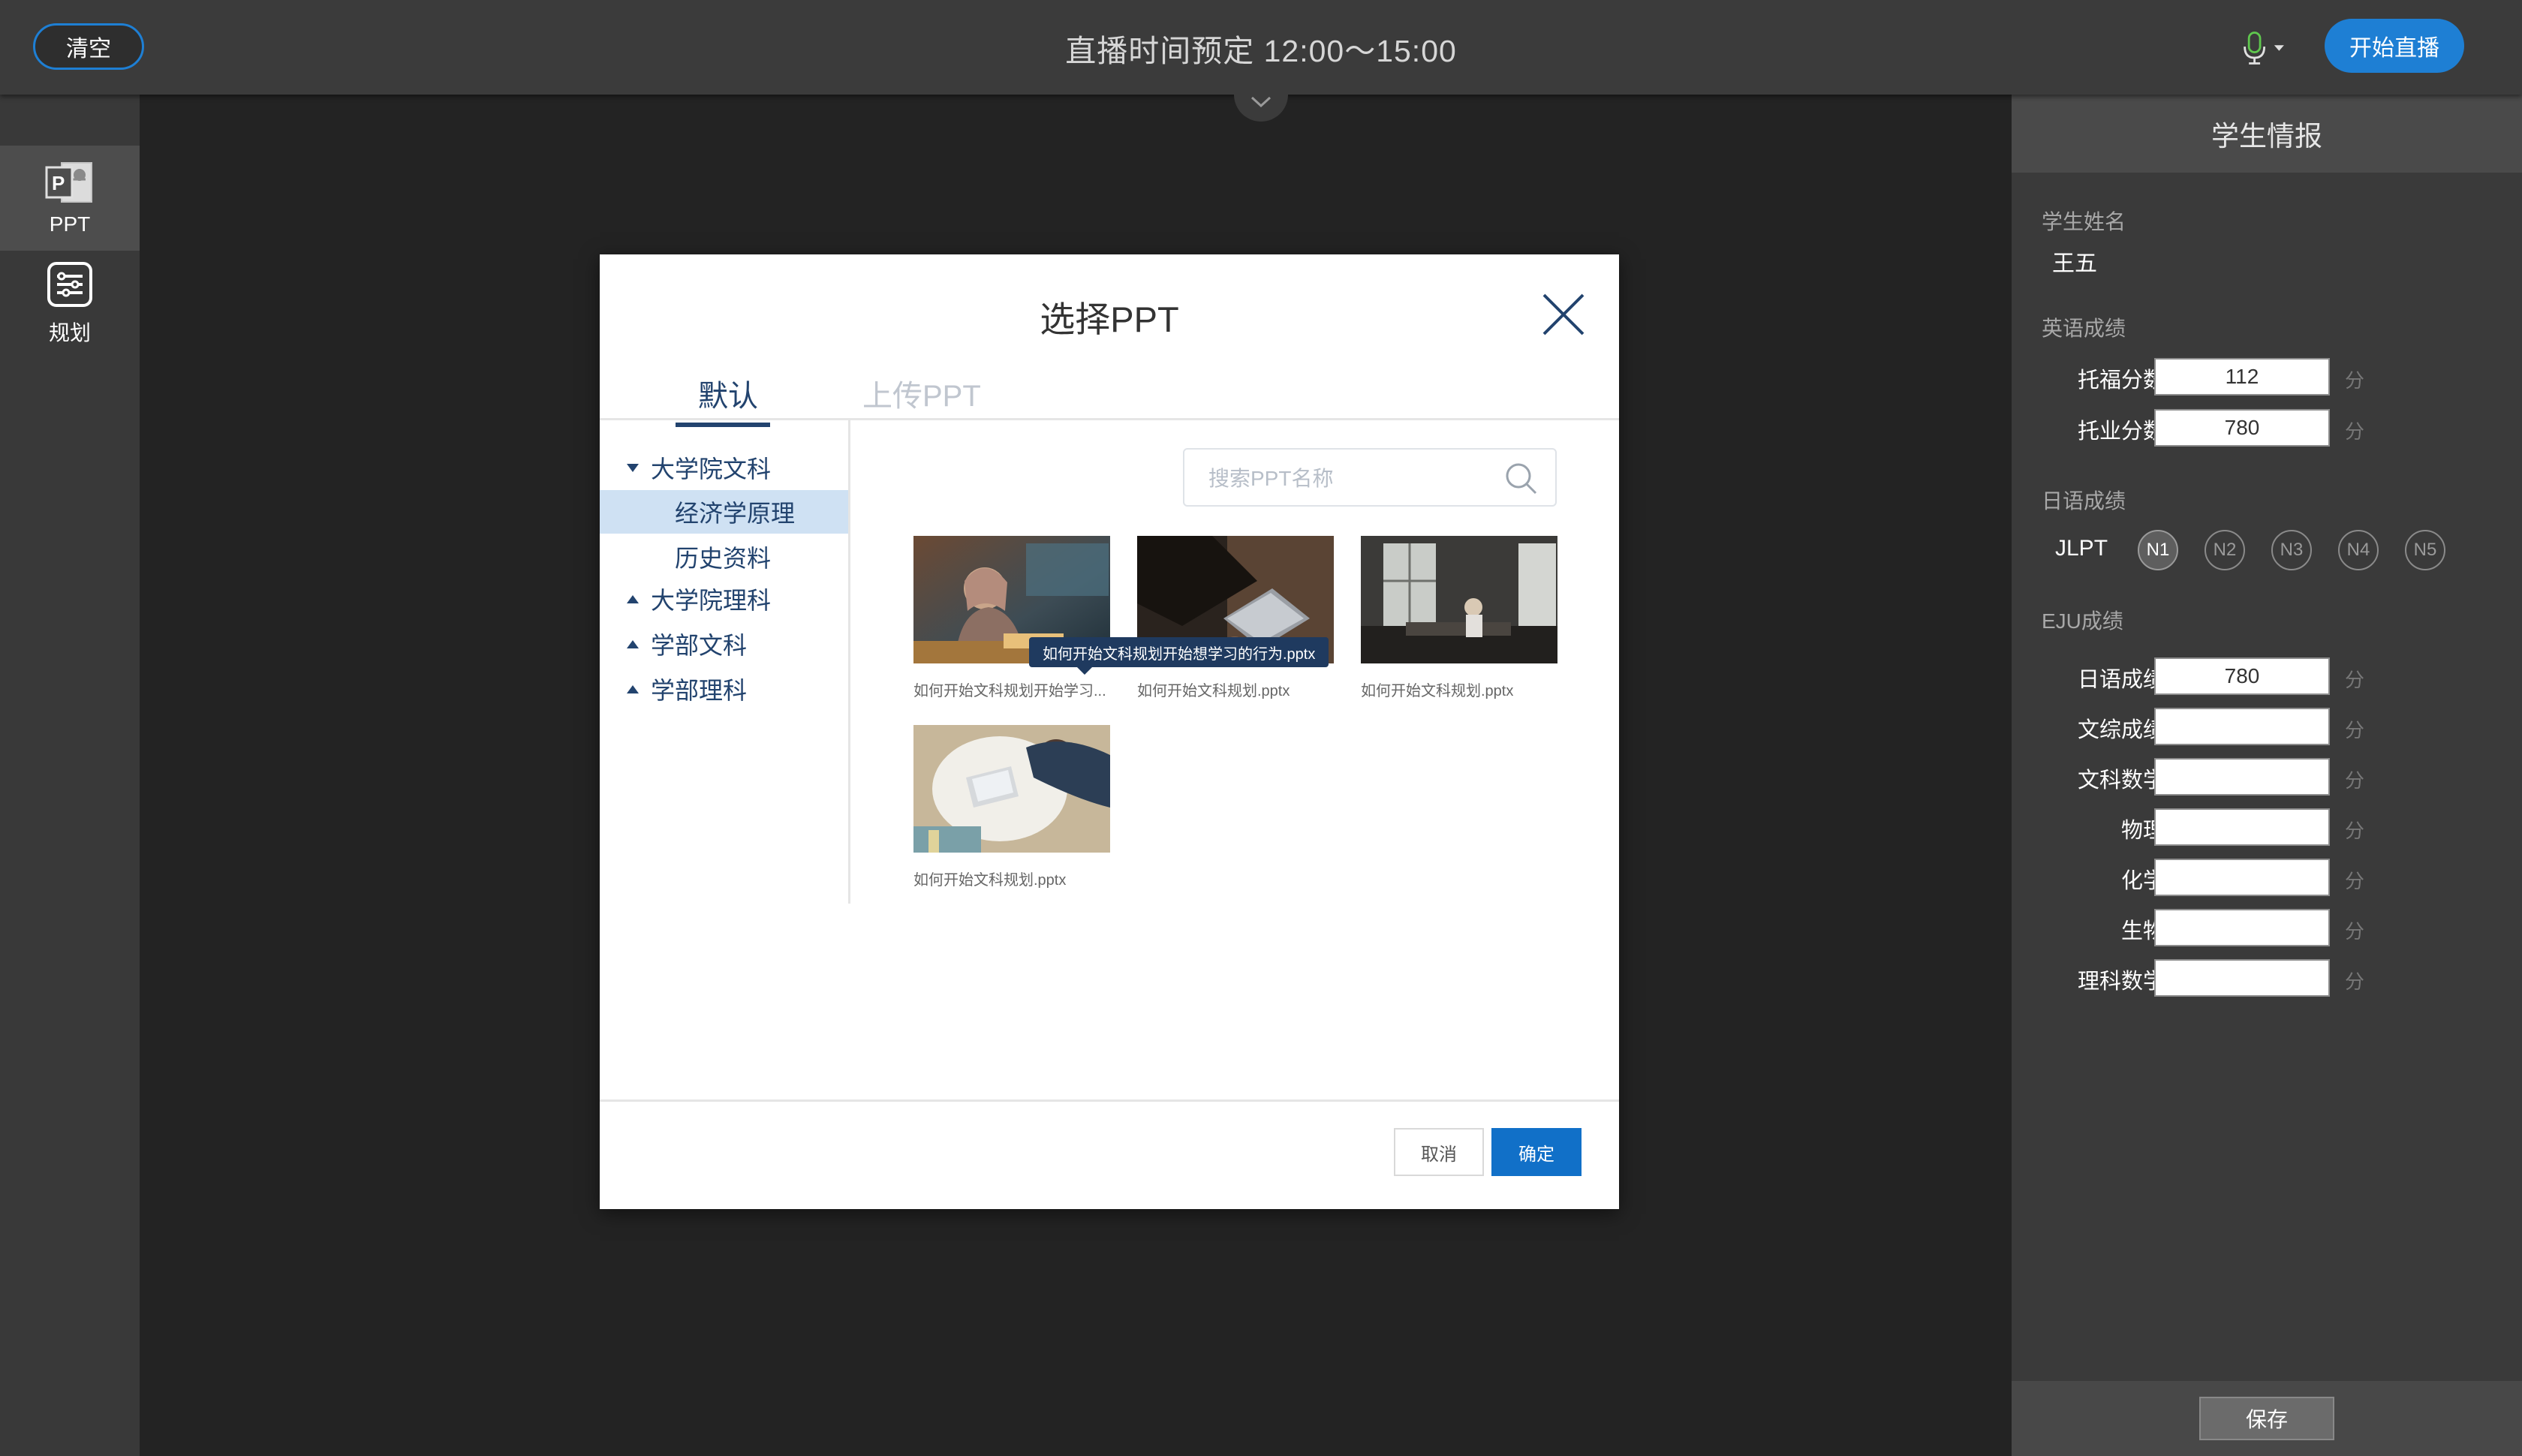 This screenshot has height=1456, width=2522. I want to click on toeic-row: 托业分数 分, so click(2267, 428).